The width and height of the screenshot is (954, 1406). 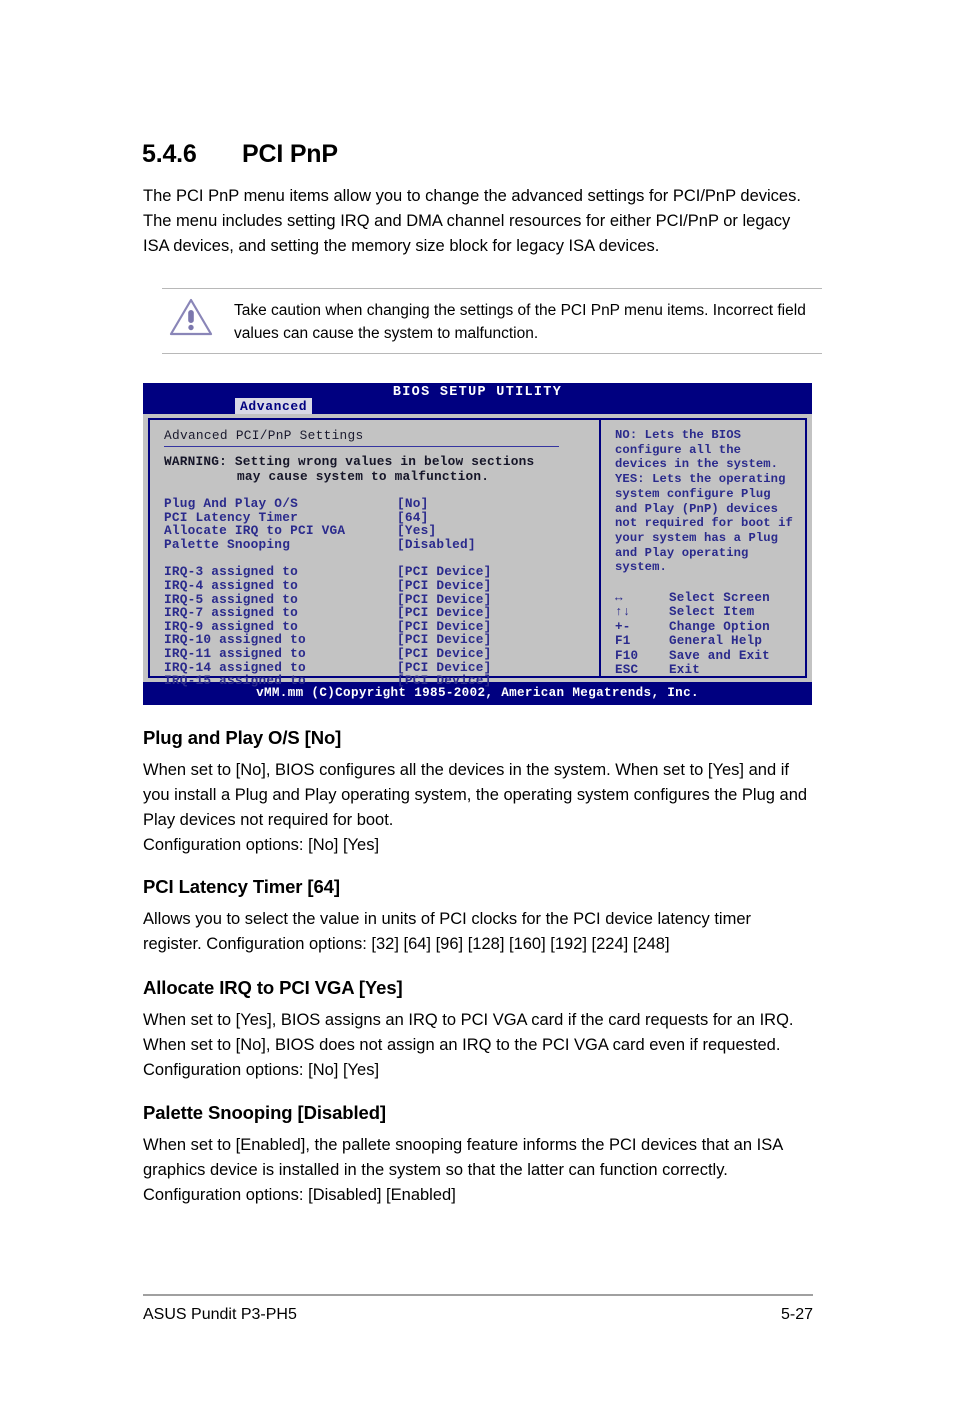 I want to click on panel-divider, so click(x=361, y=446).